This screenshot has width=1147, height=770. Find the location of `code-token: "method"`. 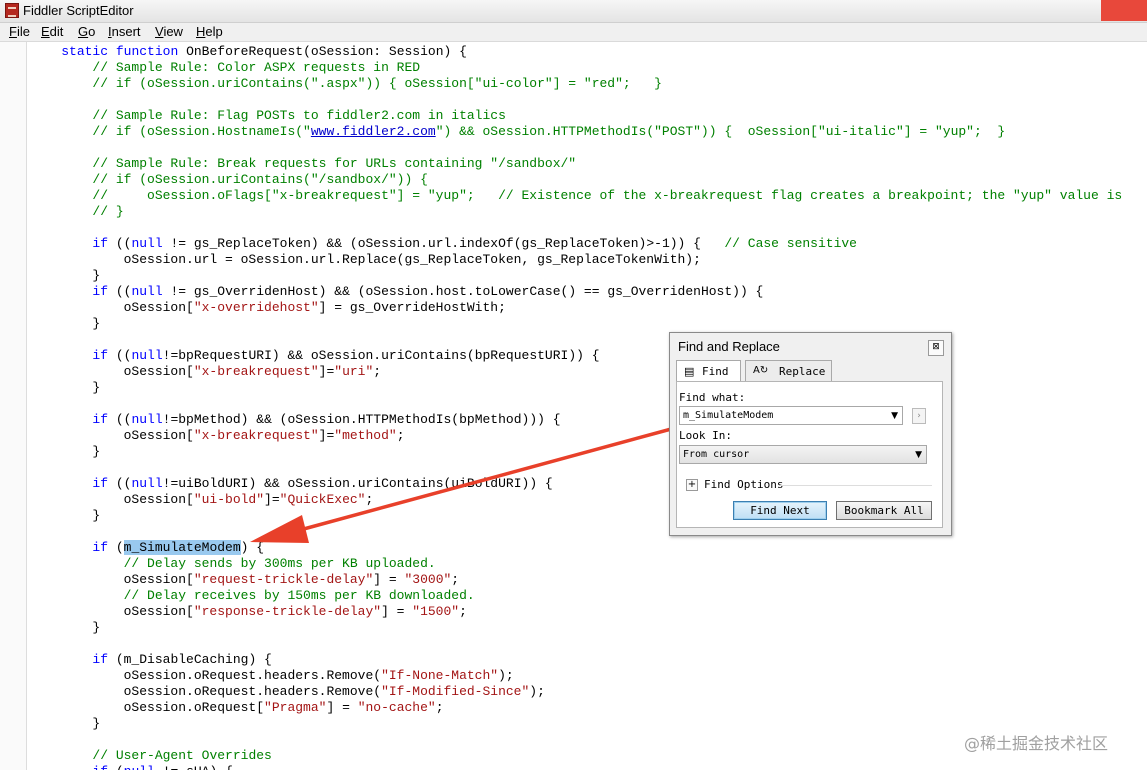

code-token: "method" is located at coordinates (365, 435).